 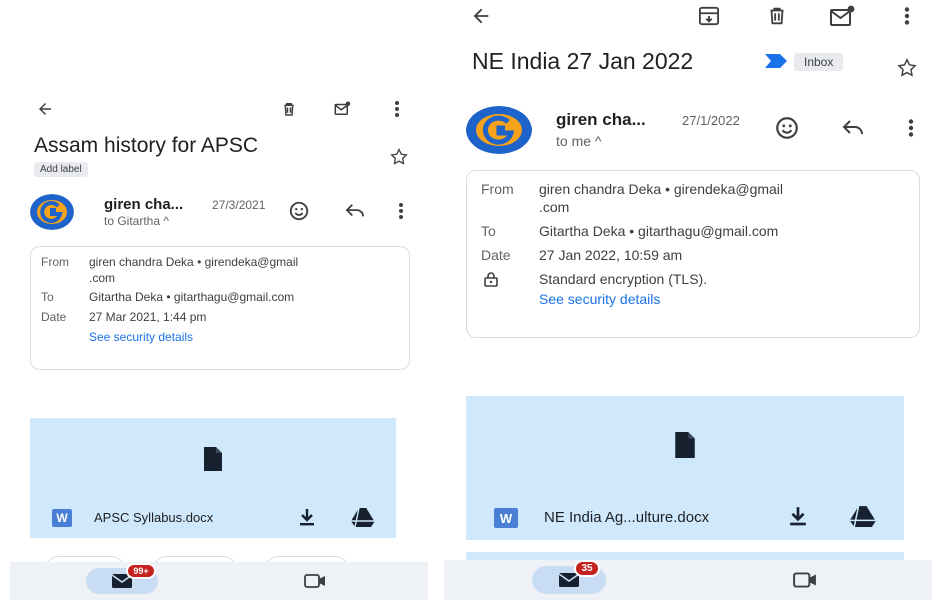 I want to click on attachment-filename: APSC Syllabus.docx, so click(x=153, y=517).